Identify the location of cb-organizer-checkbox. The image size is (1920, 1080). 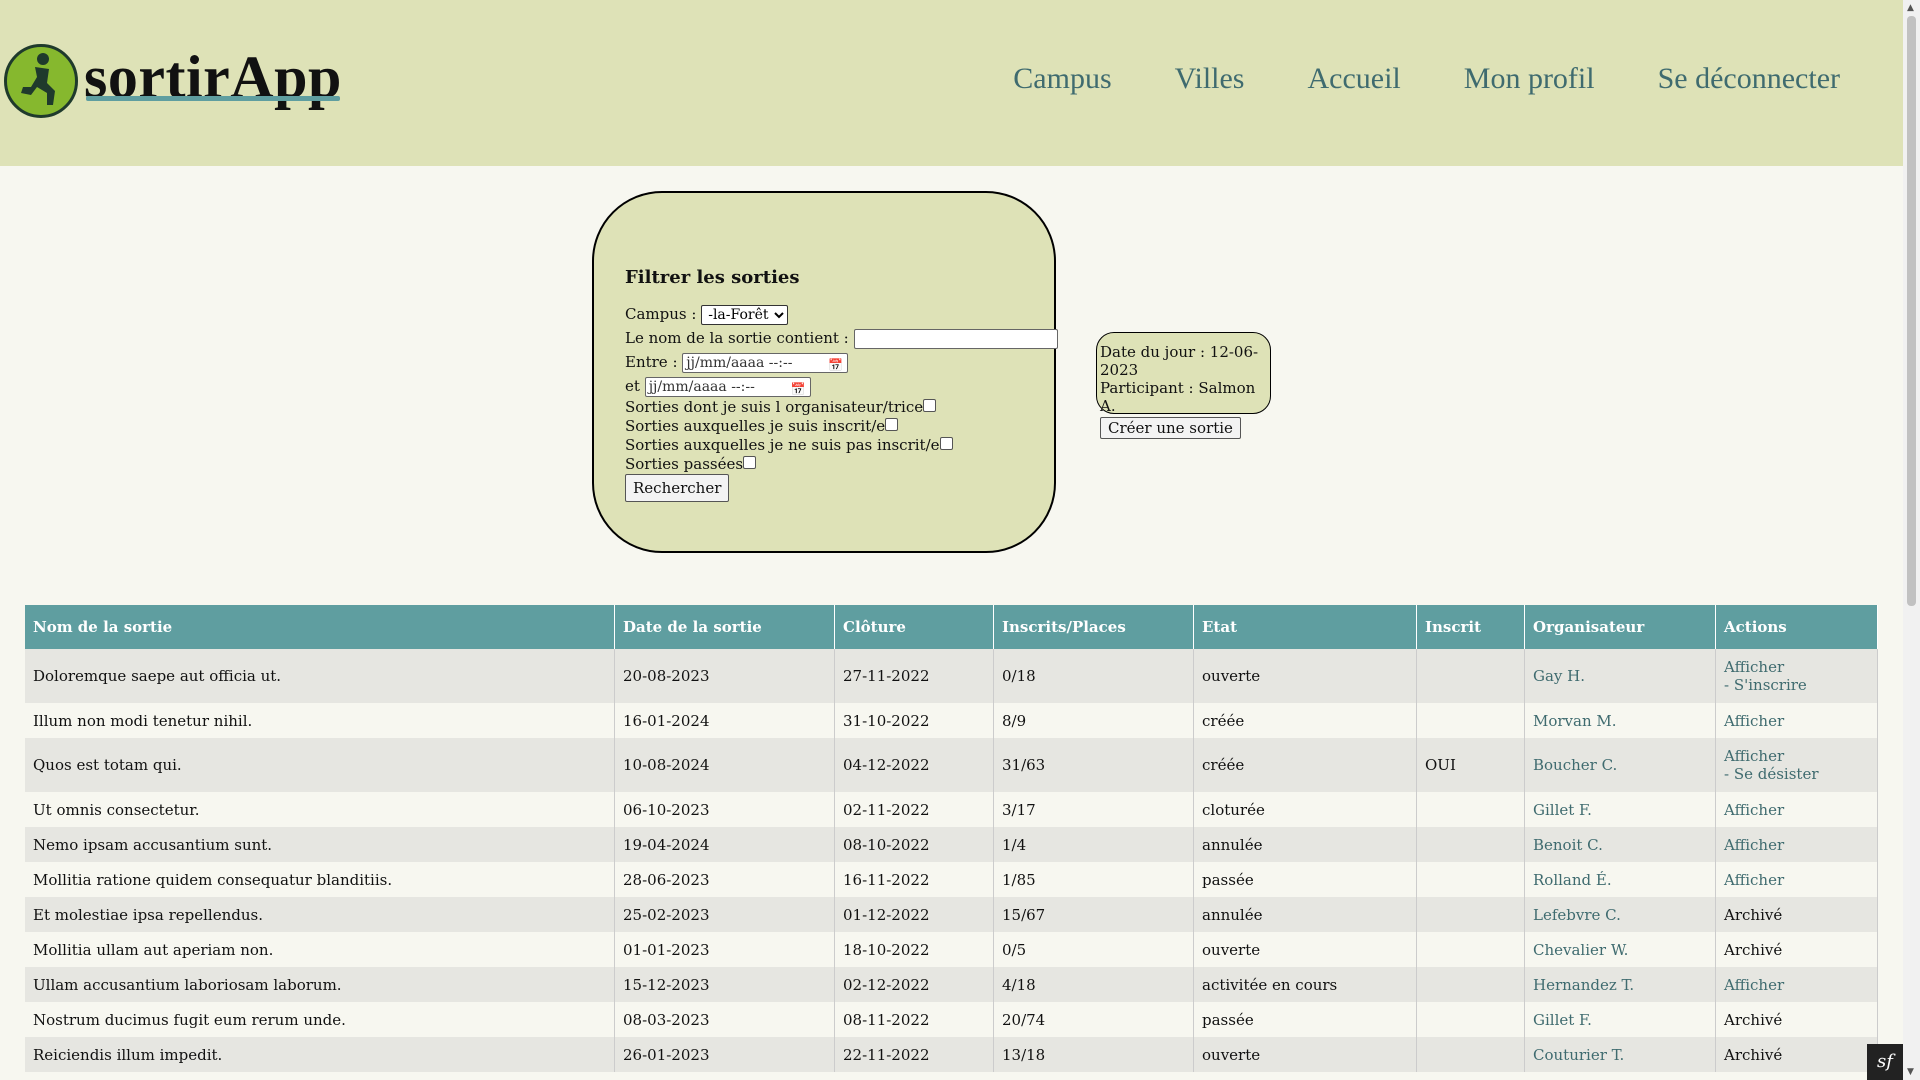
(930, 405).